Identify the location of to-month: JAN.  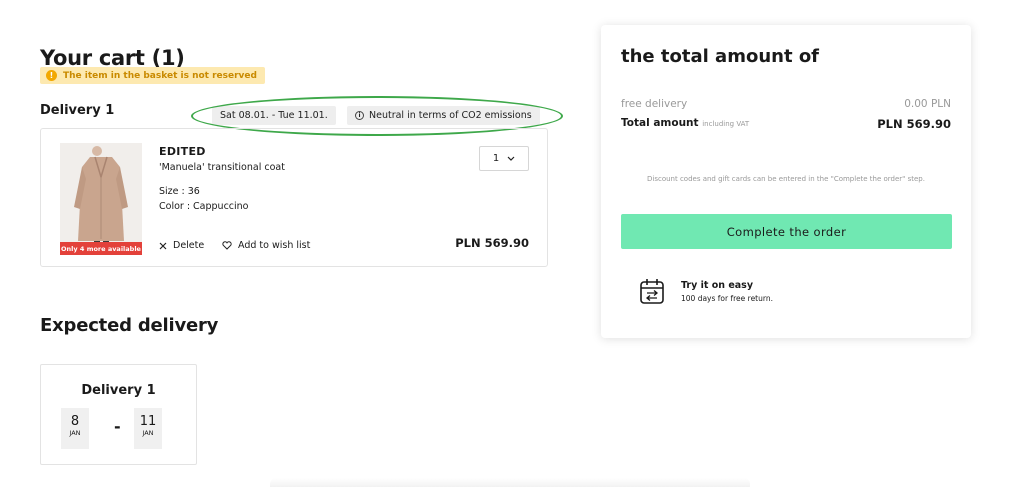
(148, 433).